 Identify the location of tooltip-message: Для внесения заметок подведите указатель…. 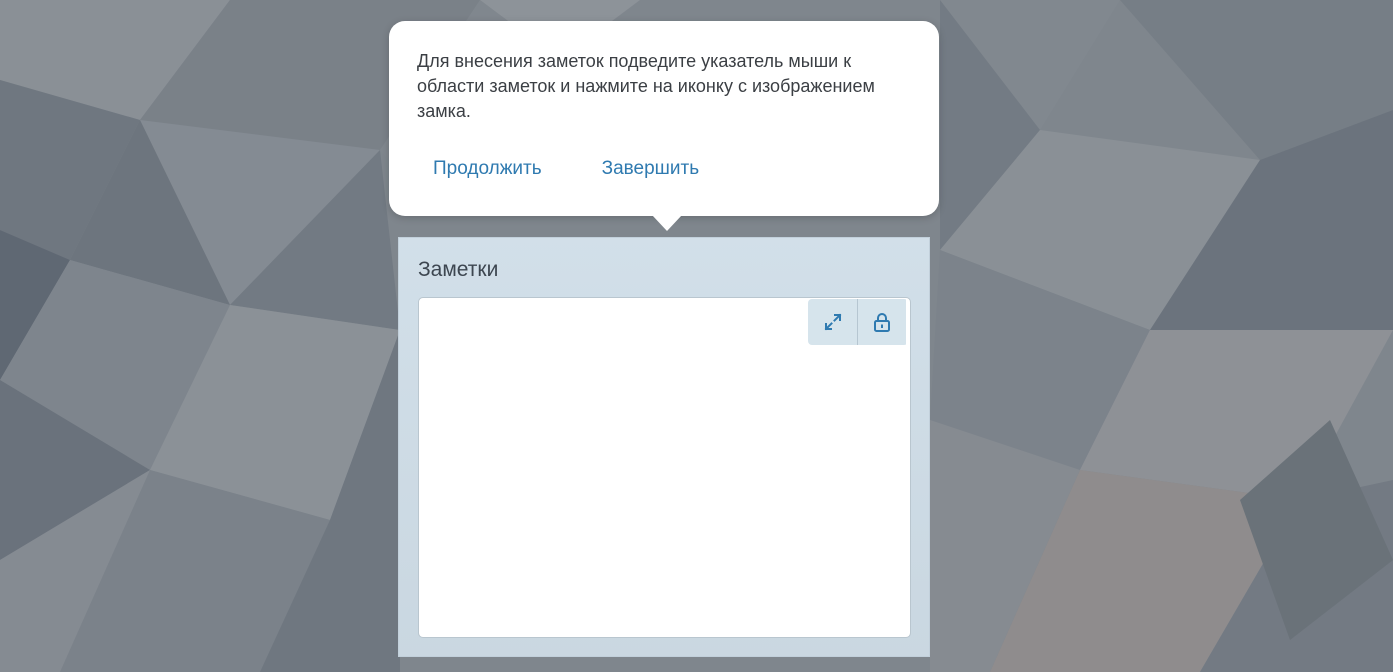
(646, 86).